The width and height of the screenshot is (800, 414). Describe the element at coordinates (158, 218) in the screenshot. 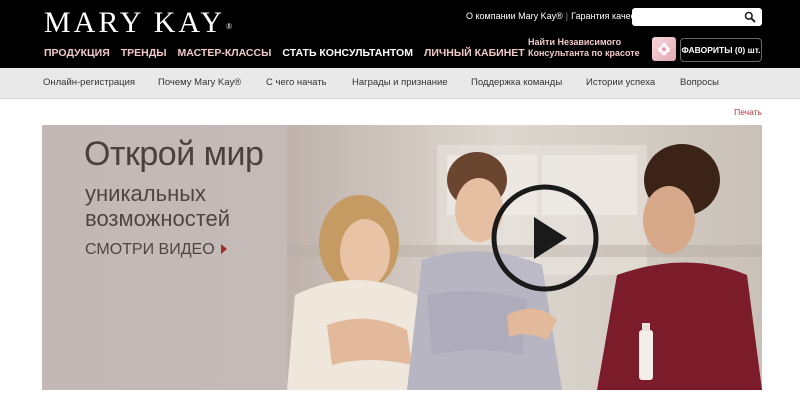

I see `hero-subtitle-line-2: возможностей` at that location.